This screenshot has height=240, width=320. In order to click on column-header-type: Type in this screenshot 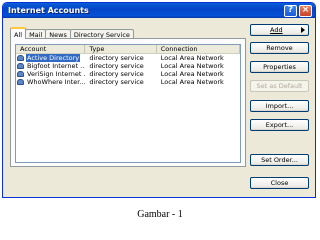, I will do `click(121, 49)`.